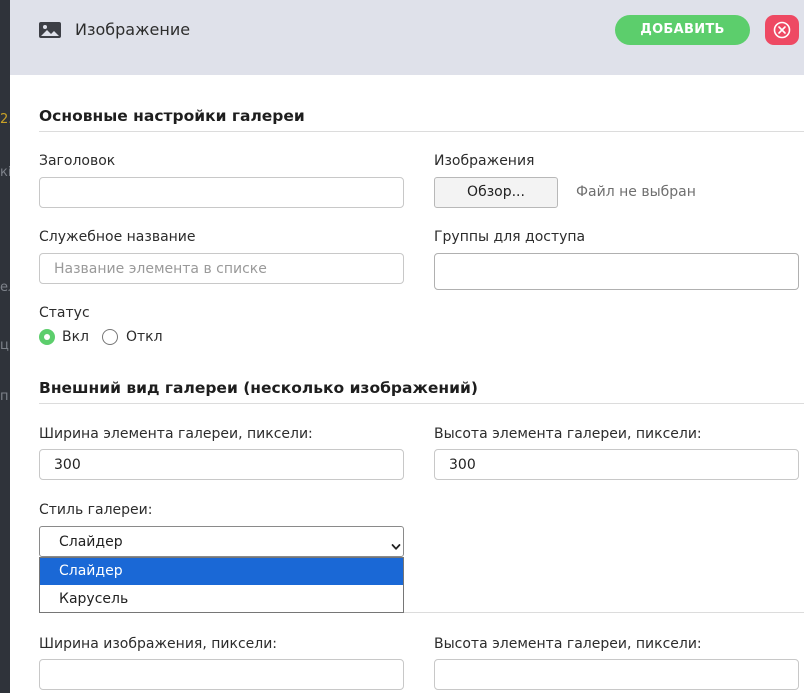 This screenshot has height=693, width=804. What do you see at coordinates (221, 674) in the screenshot?
I see `image-width-input` at bounding box center [221, 674].